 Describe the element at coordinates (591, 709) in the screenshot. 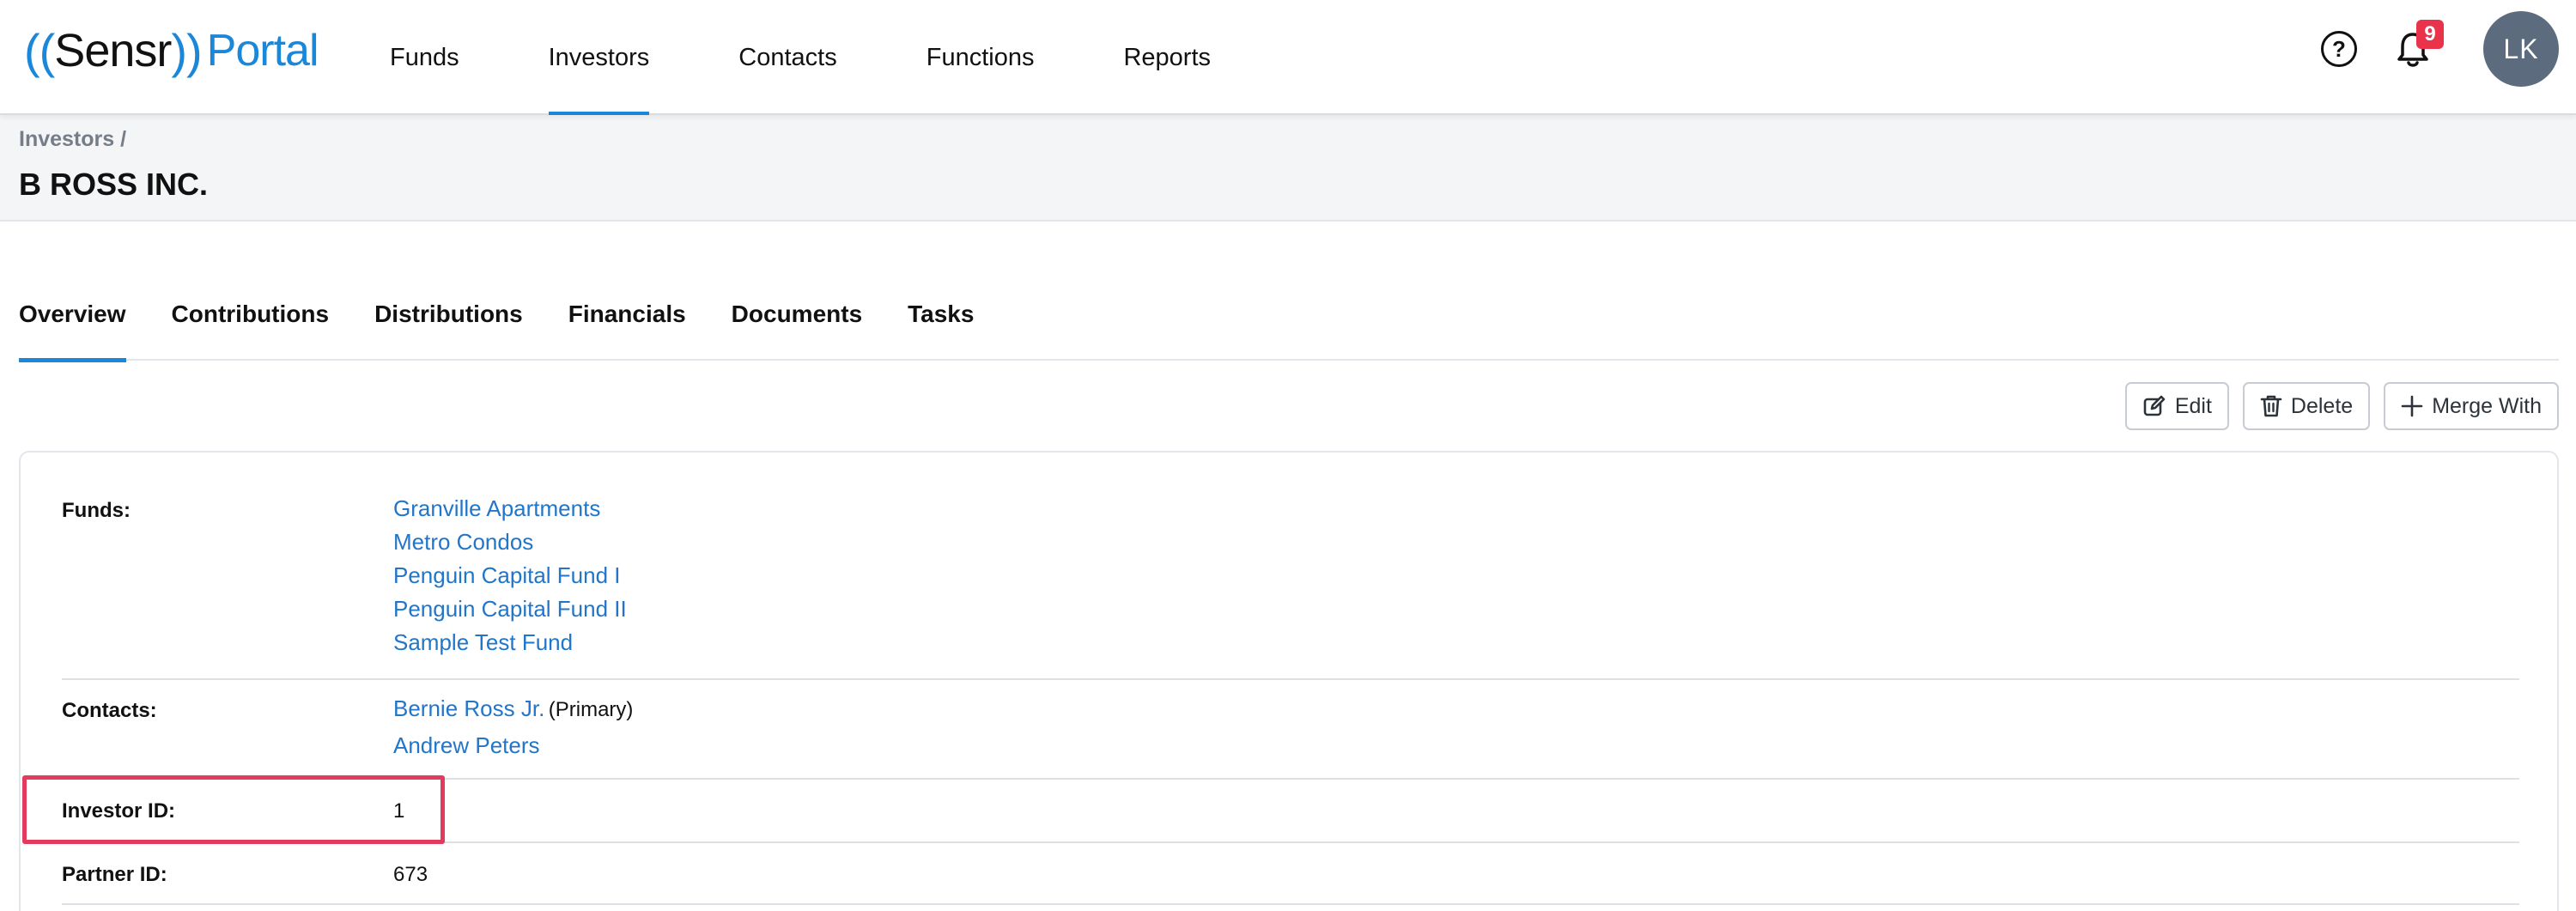

I see `primary-contact-note: (Primary)` at that location.